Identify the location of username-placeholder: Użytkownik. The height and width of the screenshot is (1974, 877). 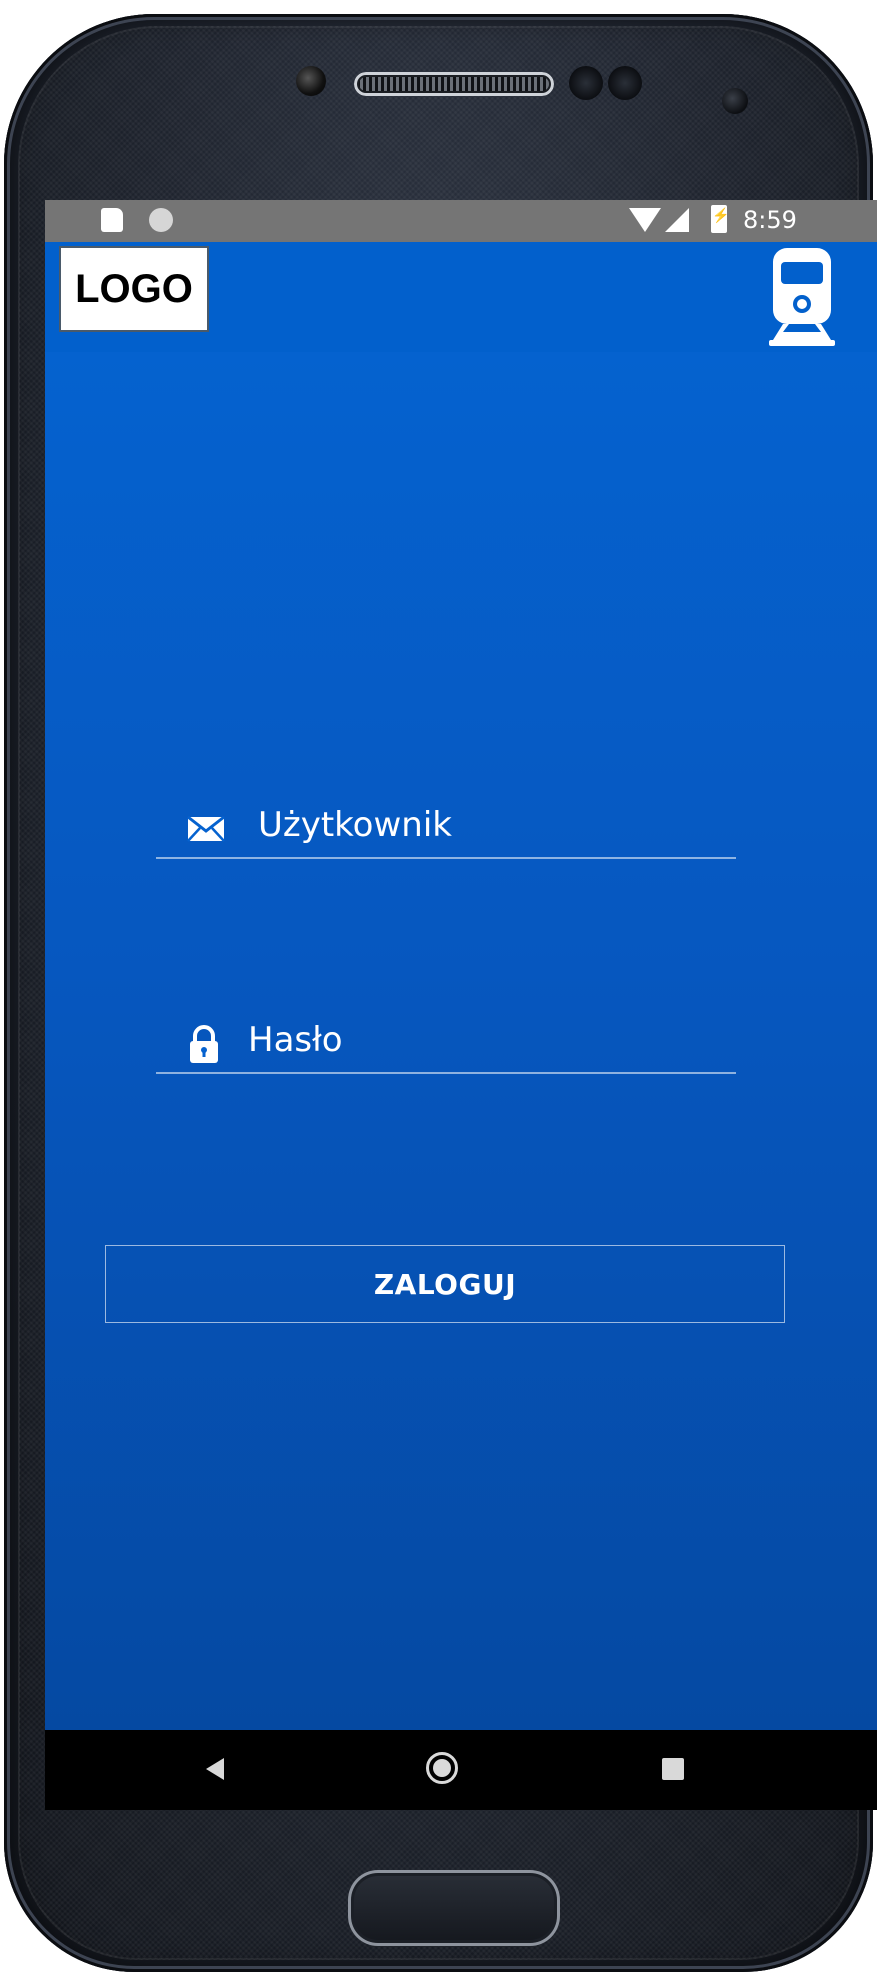
(355, 825).